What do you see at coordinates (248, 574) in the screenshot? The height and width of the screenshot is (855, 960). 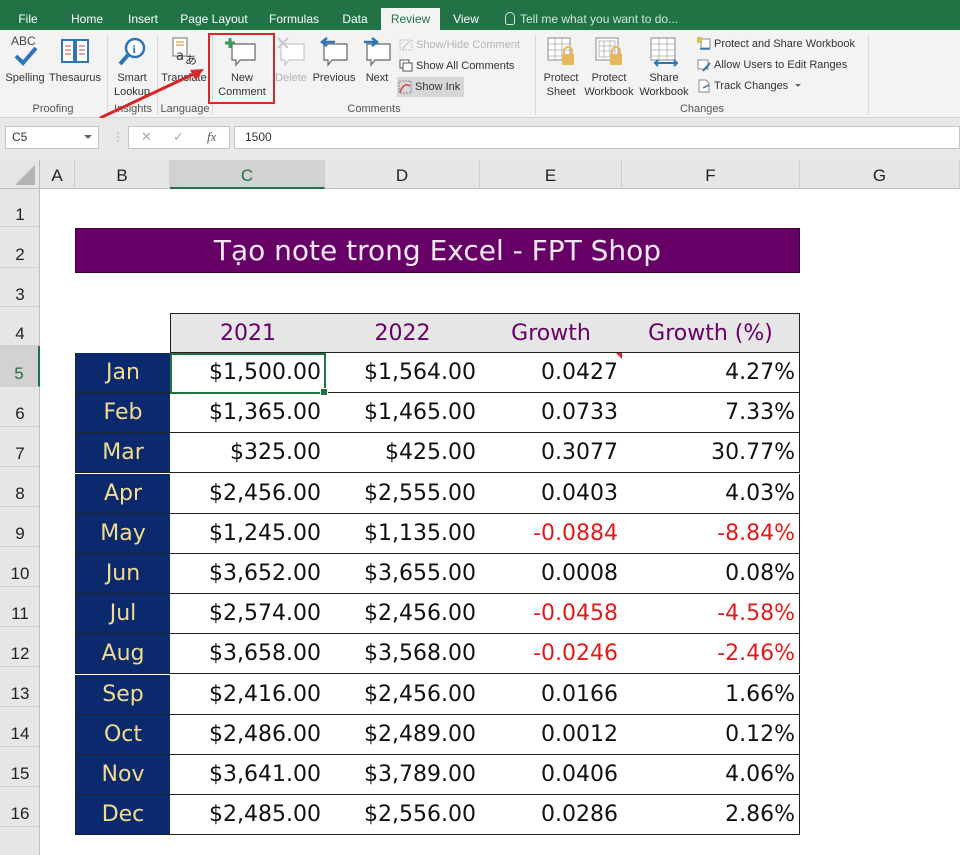 I see `y2021-cell: $3,652.00` at bounding box center [248, 574].